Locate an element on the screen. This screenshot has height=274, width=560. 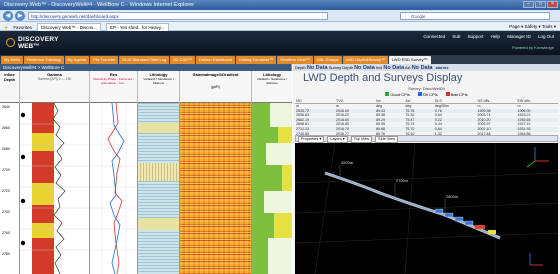
resistivity-curve-svg is located at coordinates (113, 188).